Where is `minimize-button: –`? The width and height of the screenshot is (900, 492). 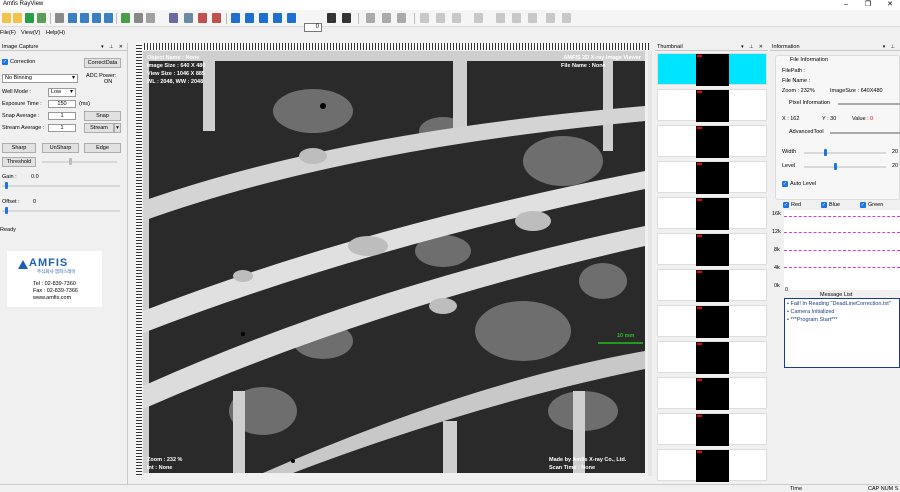
minimize-button: – is located at coordinates (846, 5).